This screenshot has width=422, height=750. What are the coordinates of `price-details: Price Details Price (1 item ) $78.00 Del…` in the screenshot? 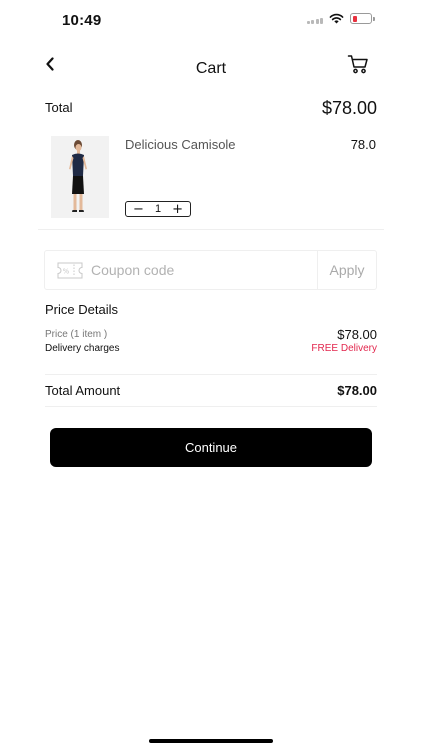 It's located at (211, 330).